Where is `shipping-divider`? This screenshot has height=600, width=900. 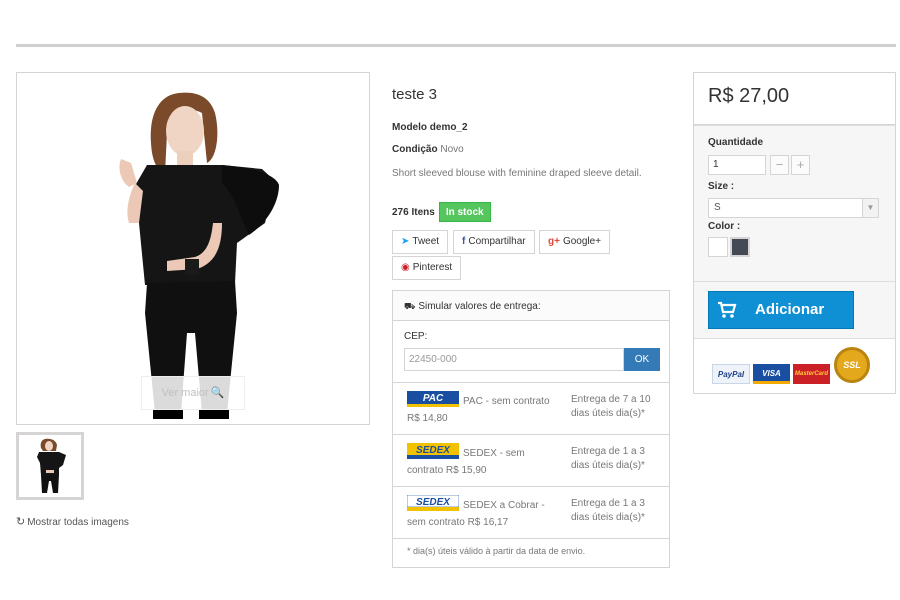 shipping-divider is located at coordinates (531, 538).